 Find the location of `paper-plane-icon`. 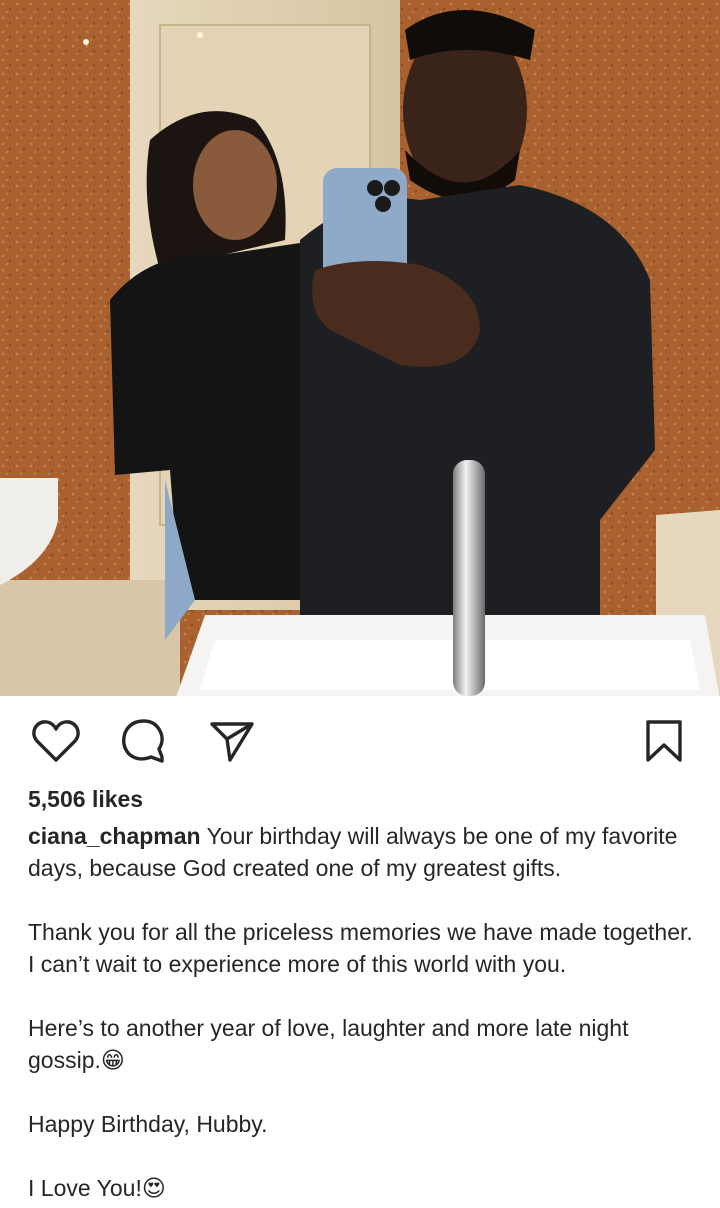

paper-plane-icon is located at coordinates (232, 742).